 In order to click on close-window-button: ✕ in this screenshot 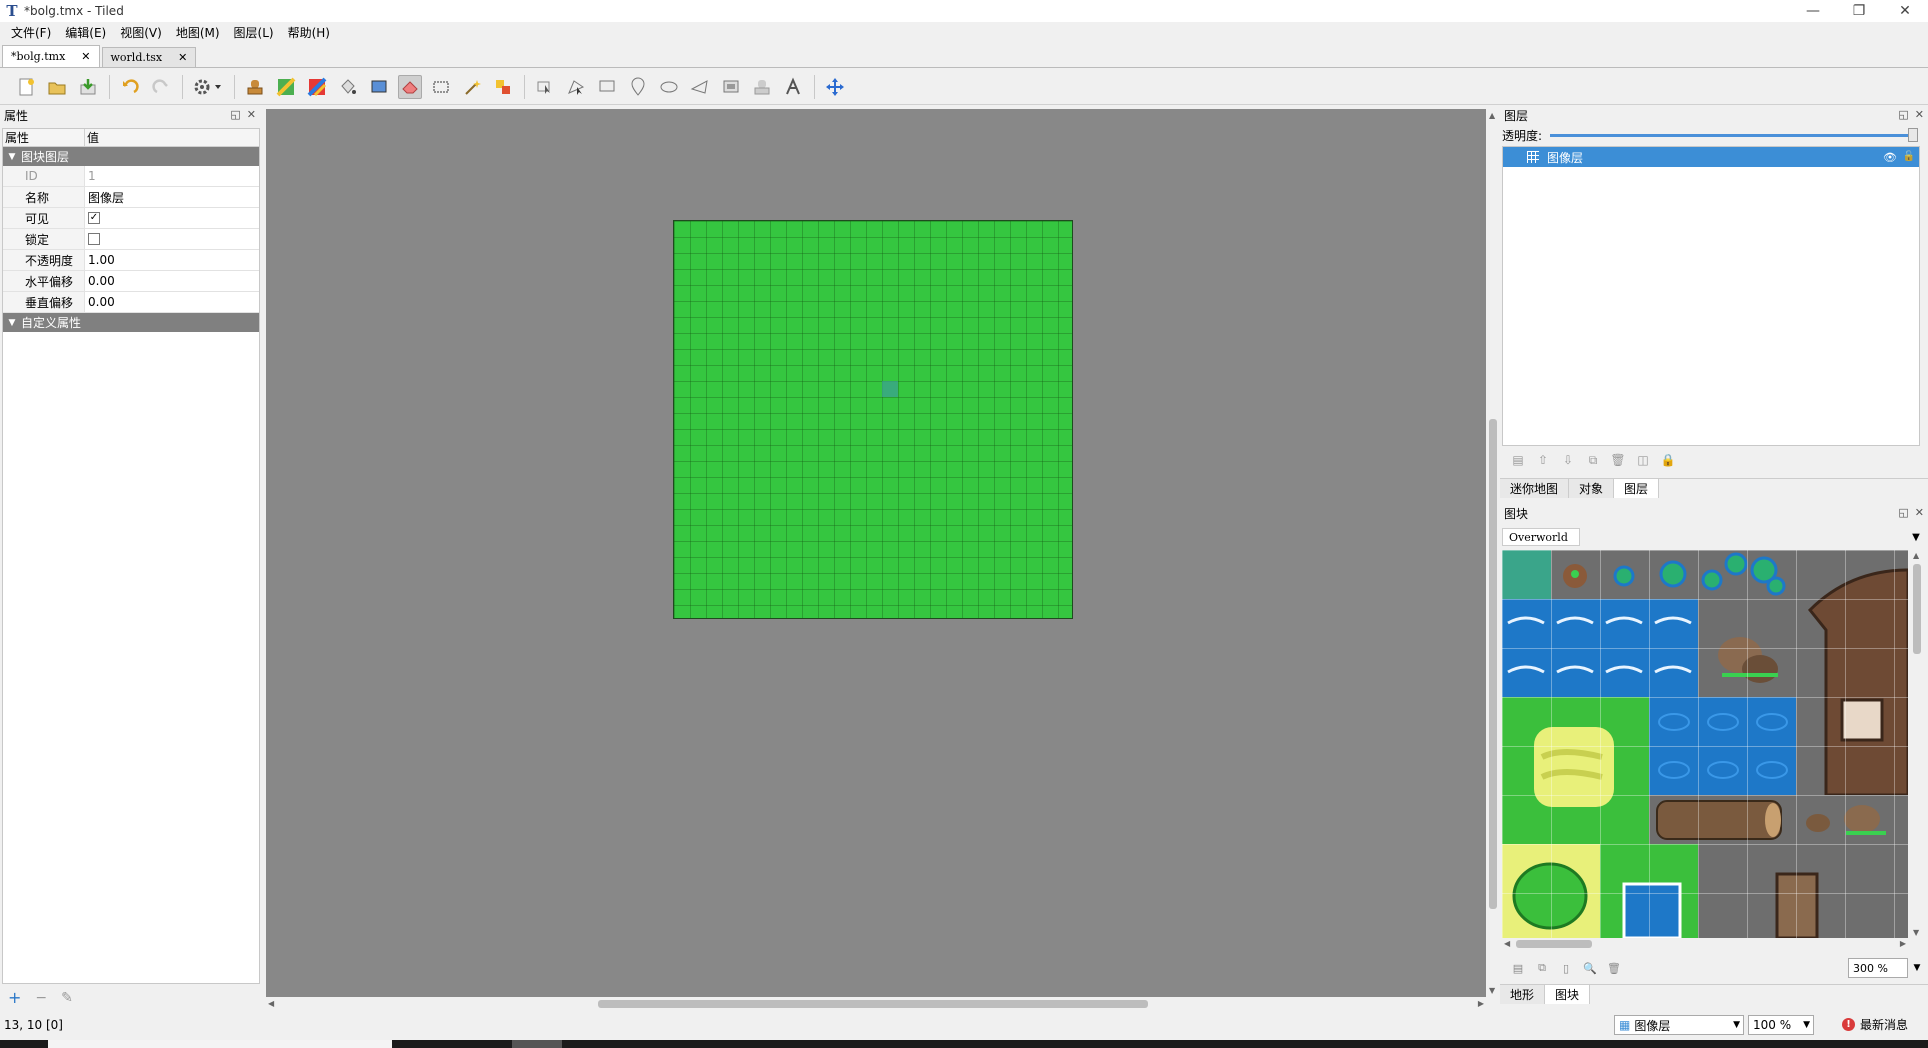, I will do `click(1905, 11)`.